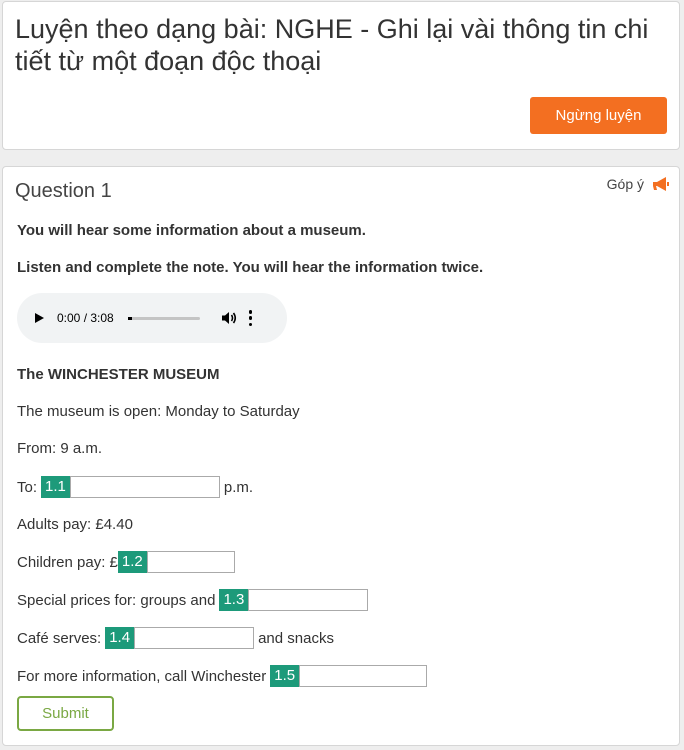  Describe the element at coordinates (132, 562) in the screenshot. I see `blank-label: 1.2` at that location.